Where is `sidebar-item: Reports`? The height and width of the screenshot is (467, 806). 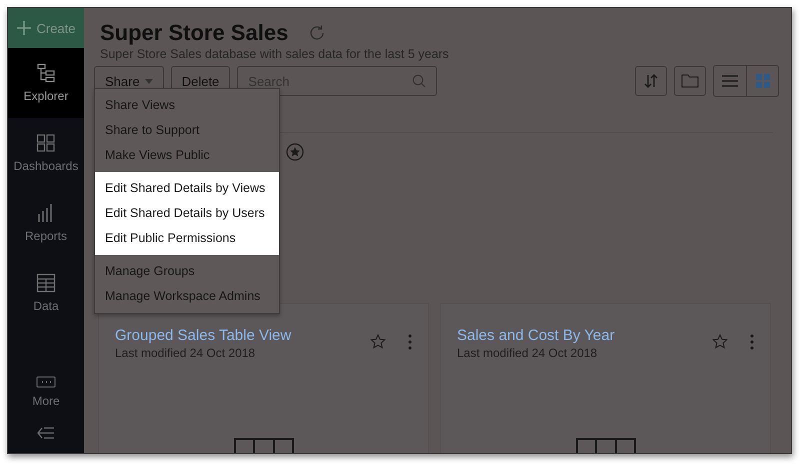
sidebar-item: Reports is located at coordinates (46, 223).